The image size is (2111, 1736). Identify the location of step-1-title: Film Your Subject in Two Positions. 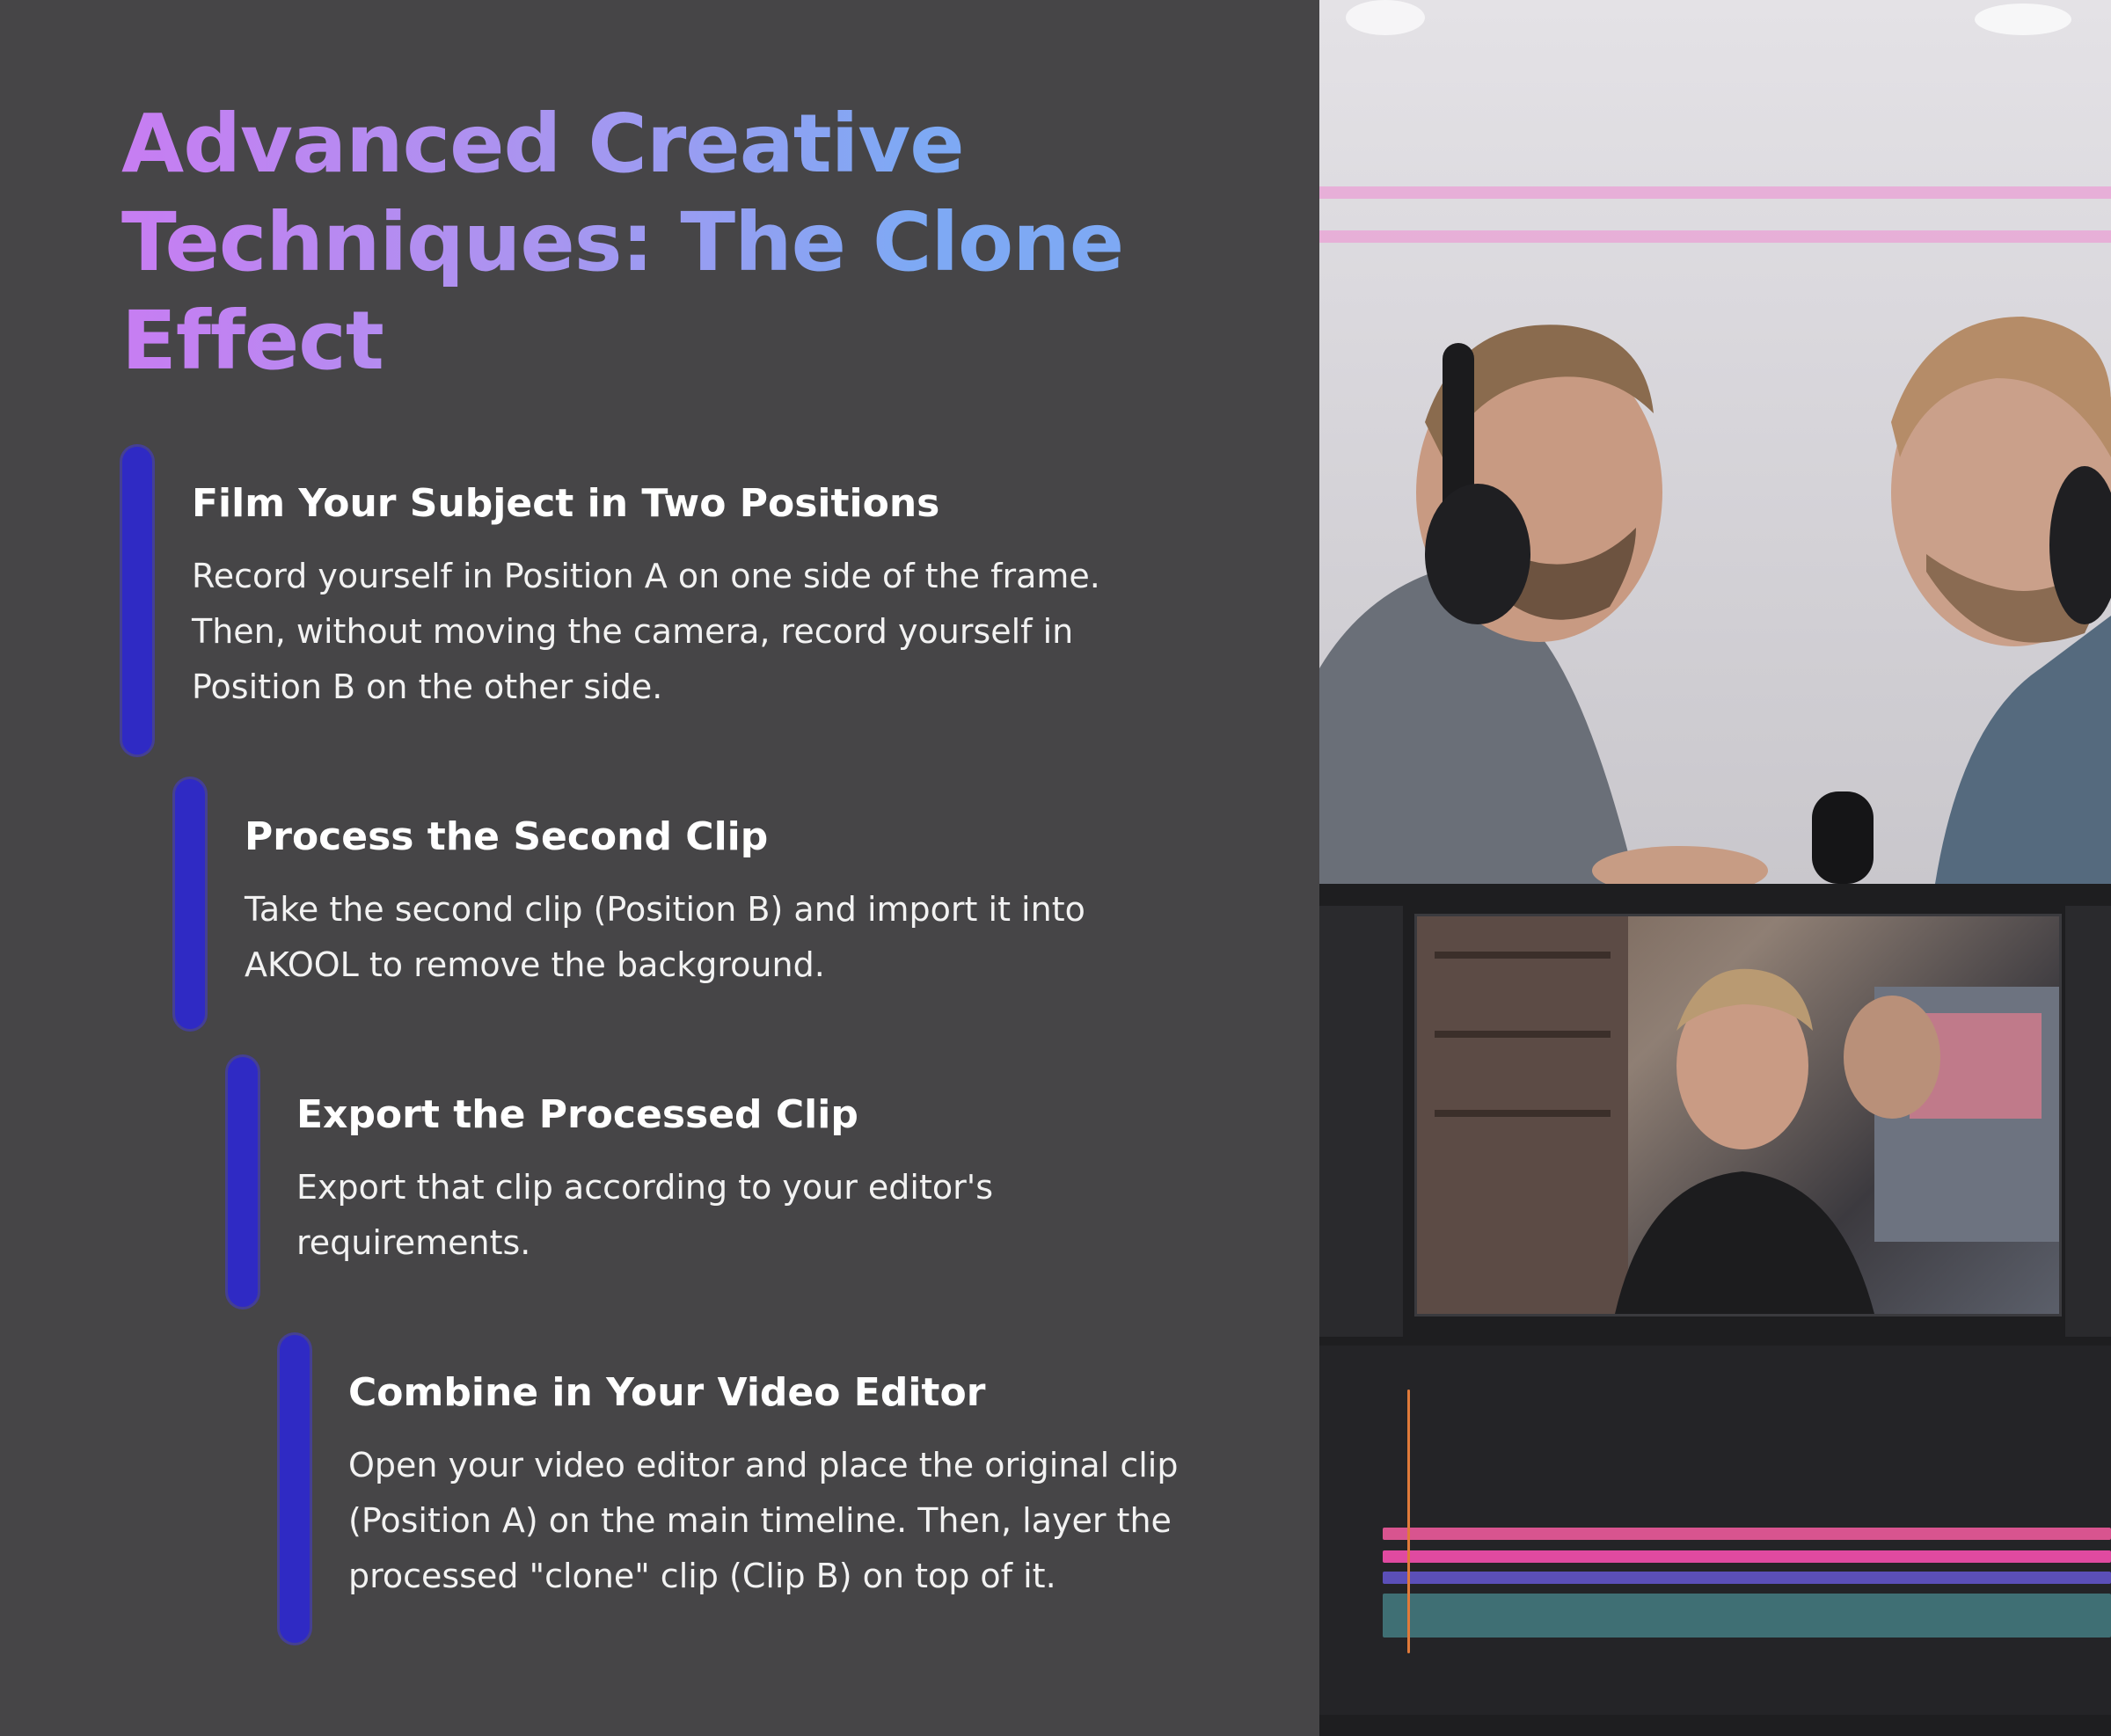
(566, 504).